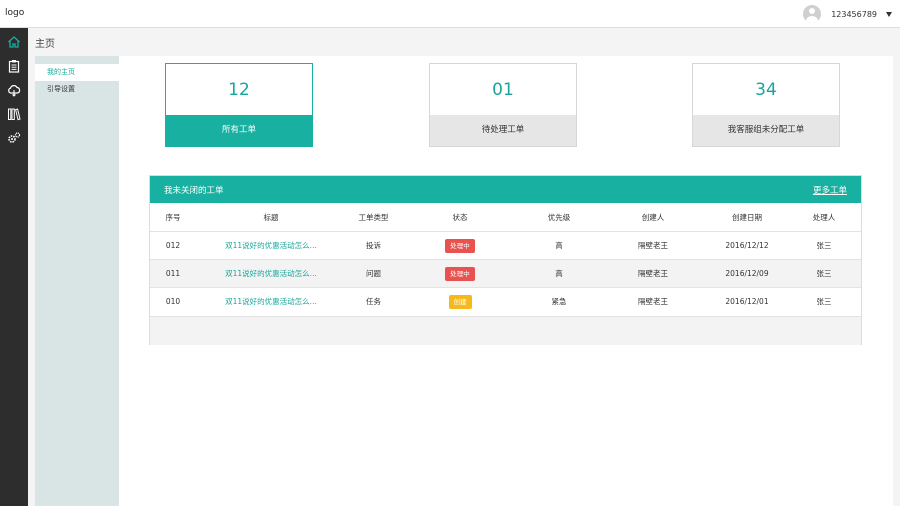 This screenshot has width=900, height=506. Describe the element at coordinates (77, 72) in the screenshot. I see `subnav-item-my-home: 我的主页` at that location.